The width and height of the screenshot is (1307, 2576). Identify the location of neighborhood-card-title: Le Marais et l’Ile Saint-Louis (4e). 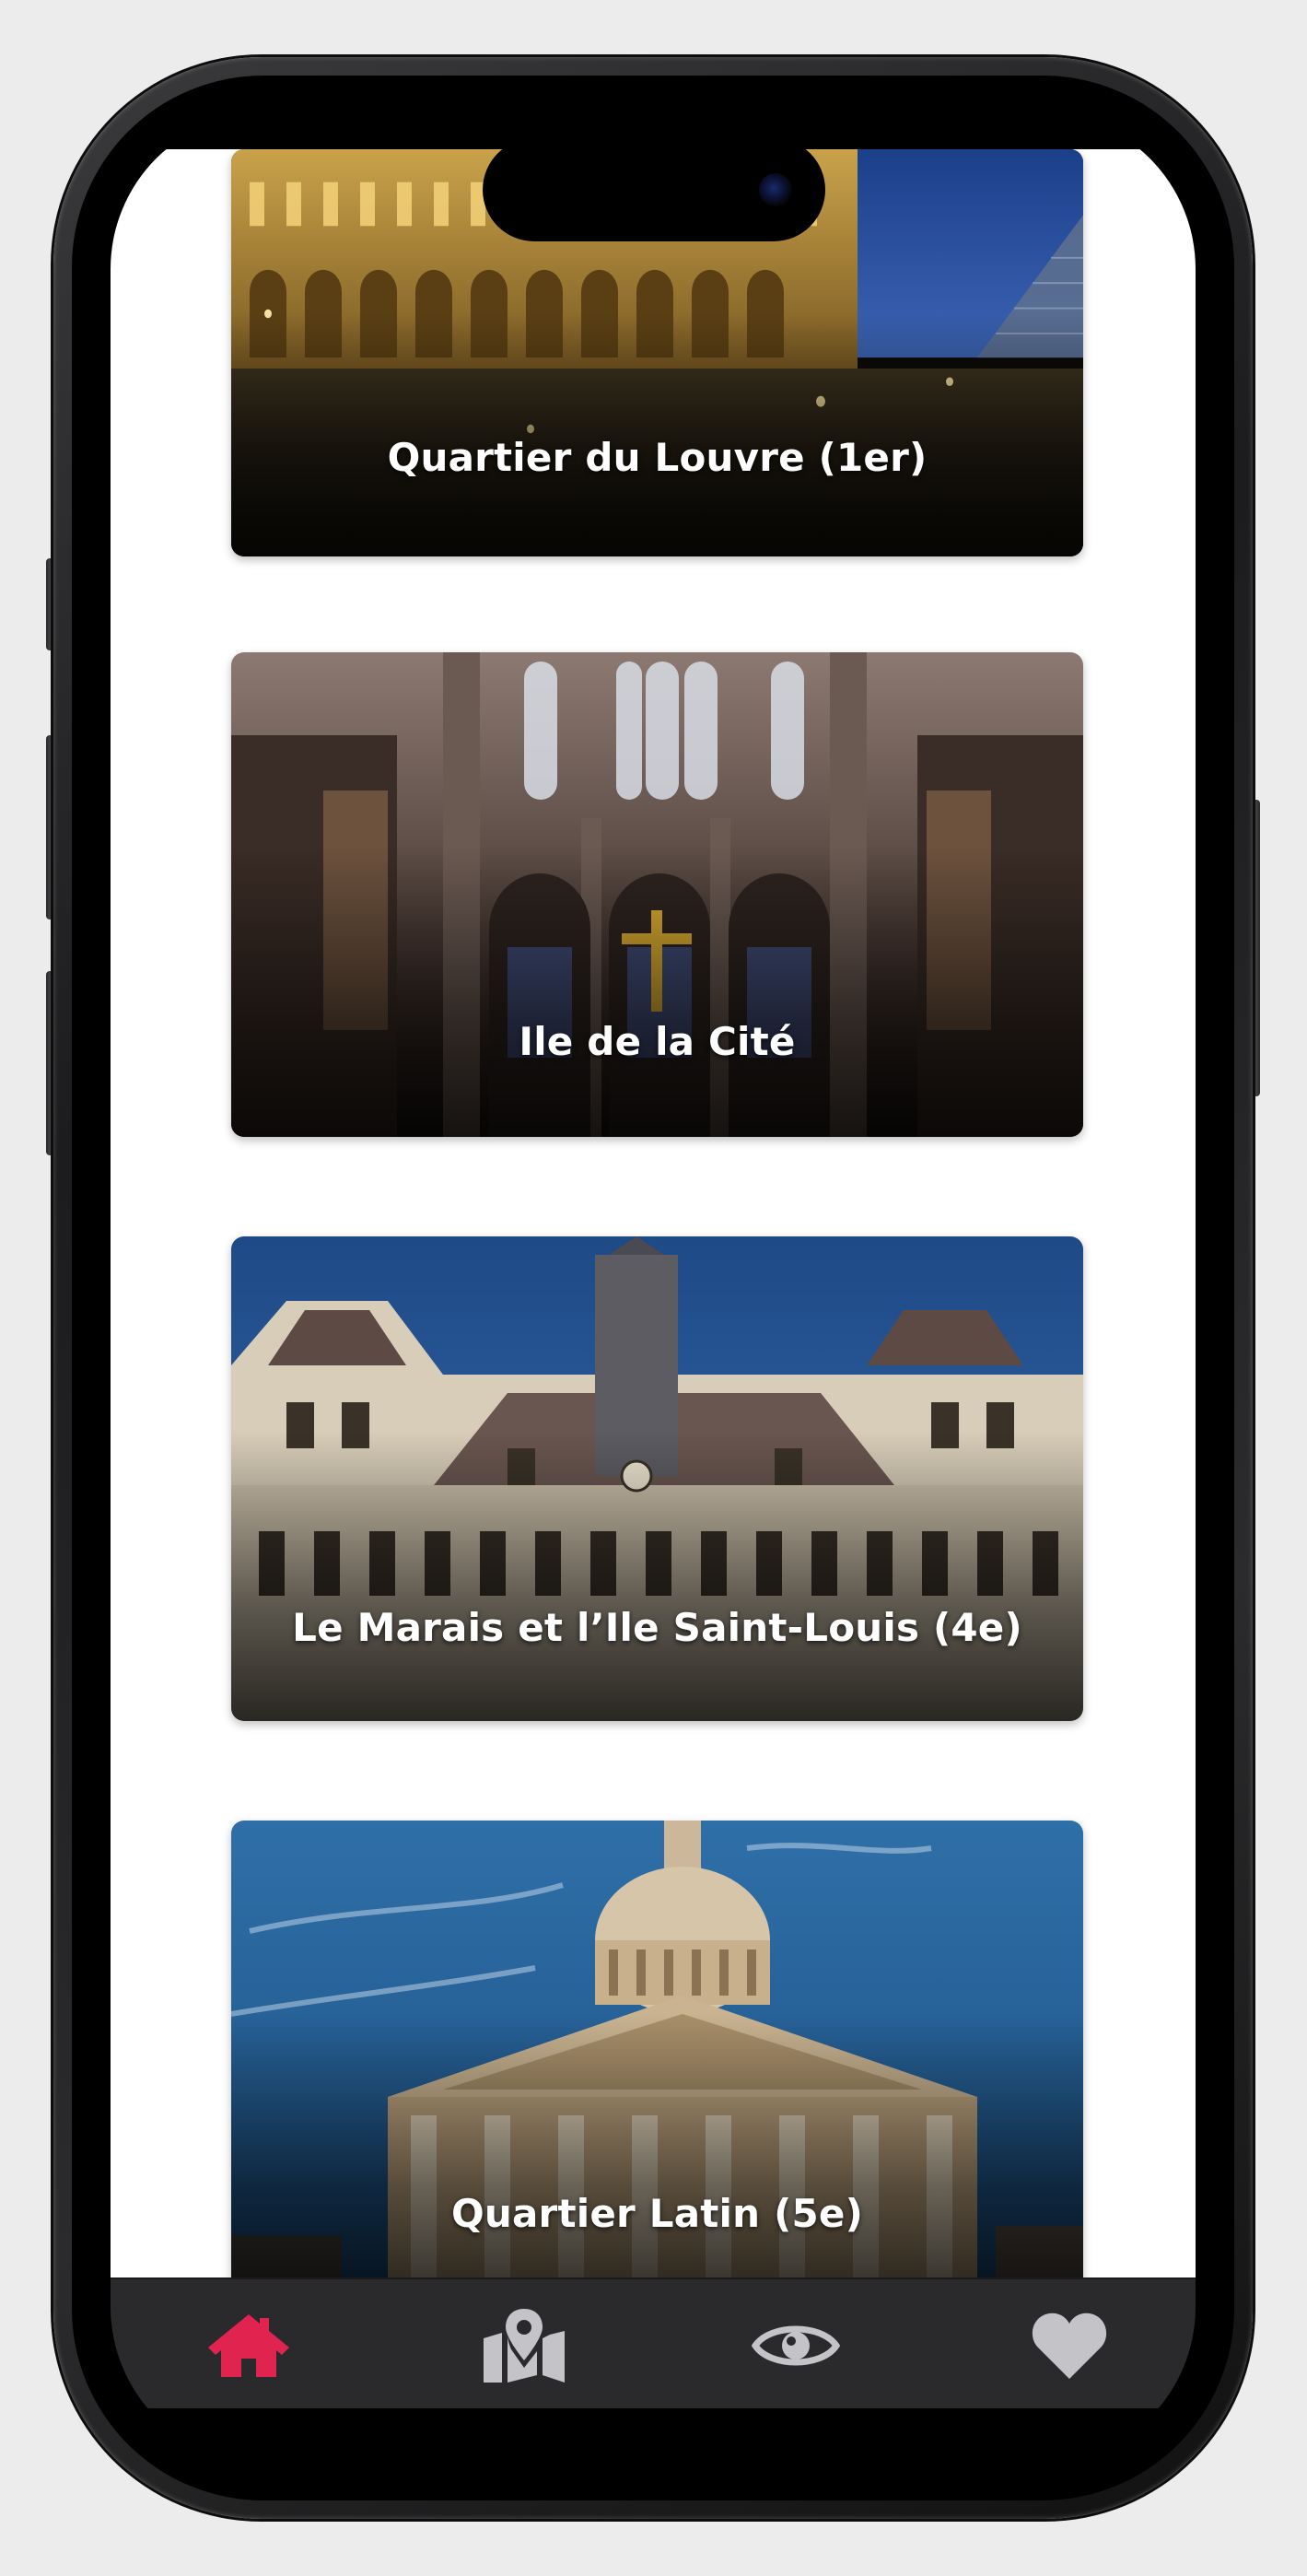
(657, 1627).